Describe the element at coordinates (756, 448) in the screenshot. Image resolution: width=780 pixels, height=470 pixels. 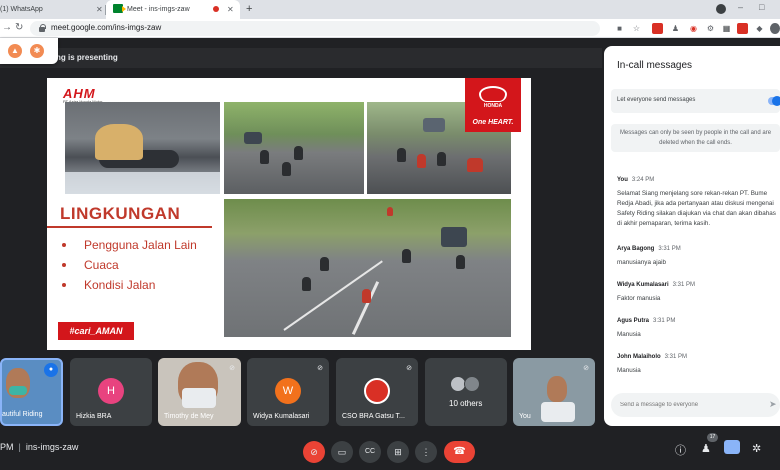
I see `activities-icon: ✲` at that location.